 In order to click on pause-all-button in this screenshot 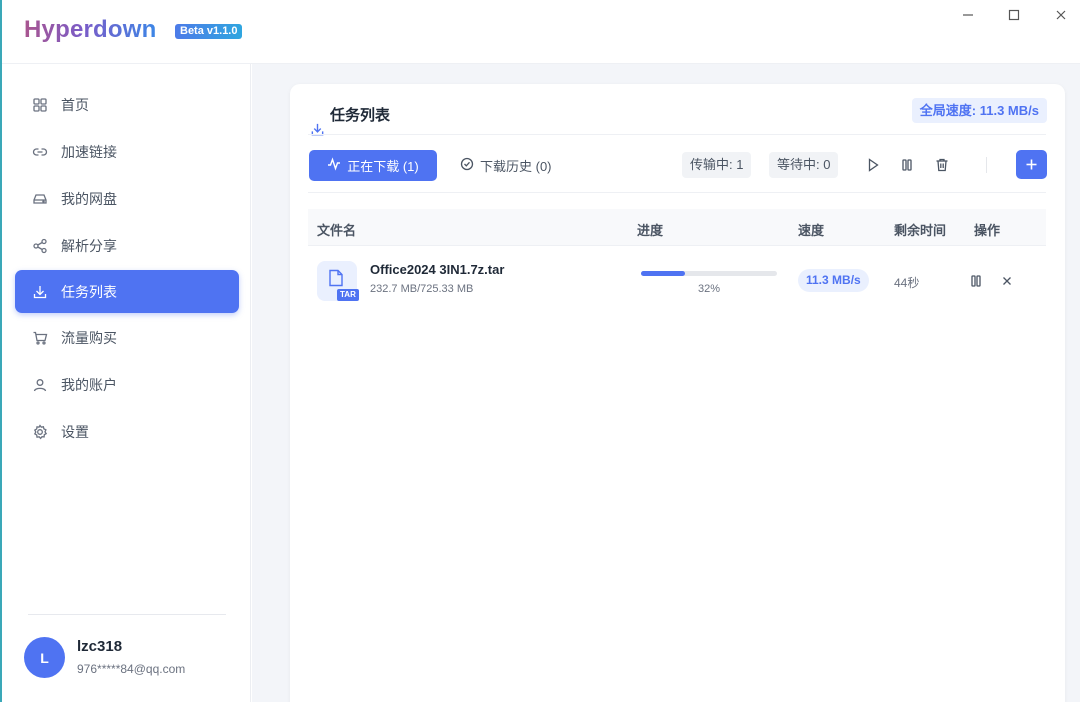, I will do `click(907, 165)`.